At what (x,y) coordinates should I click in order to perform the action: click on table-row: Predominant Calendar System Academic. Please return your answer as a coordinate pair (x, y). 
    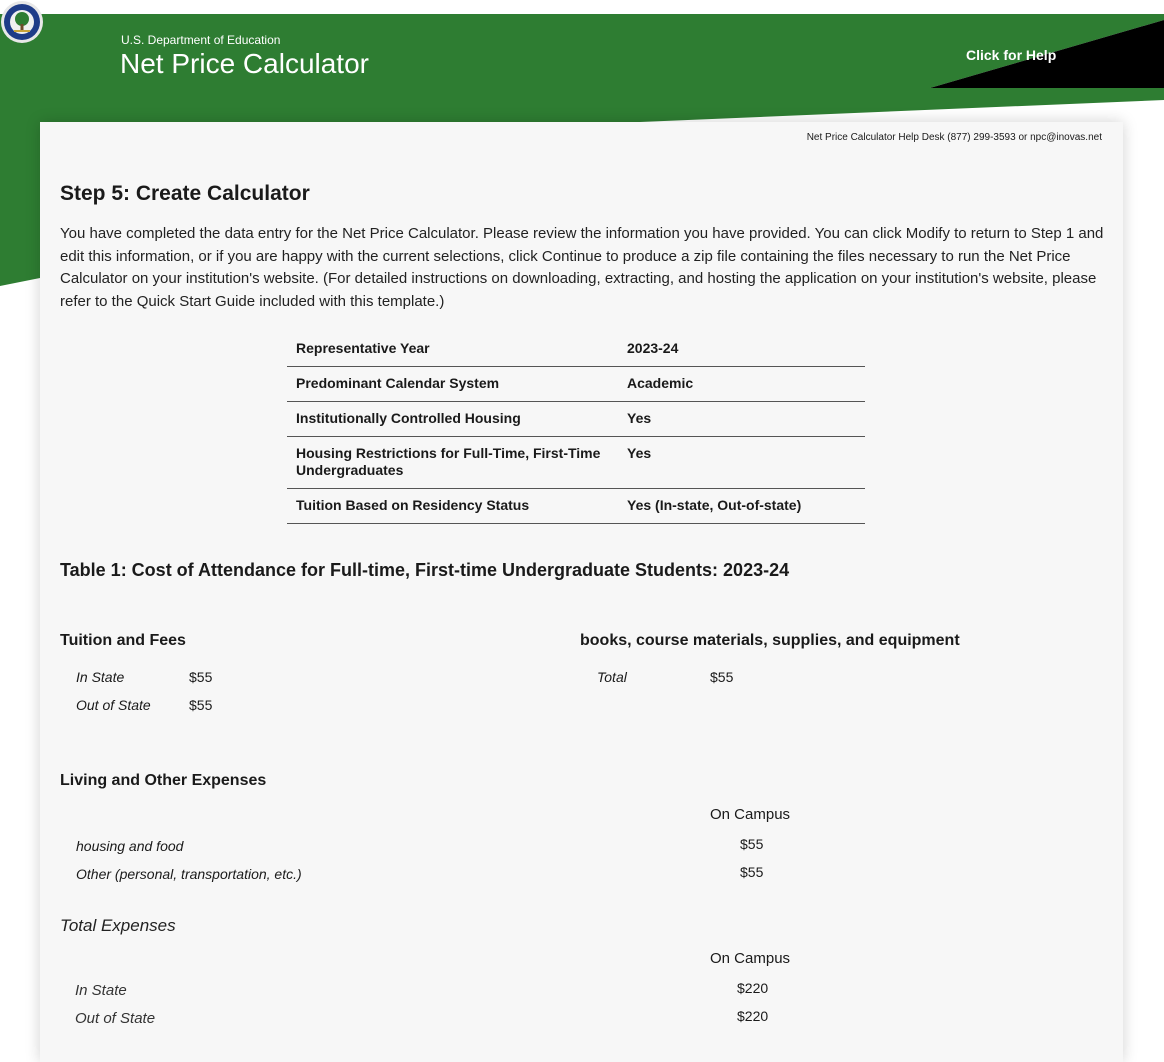
    Looking at the image, I should click on (576, 384).